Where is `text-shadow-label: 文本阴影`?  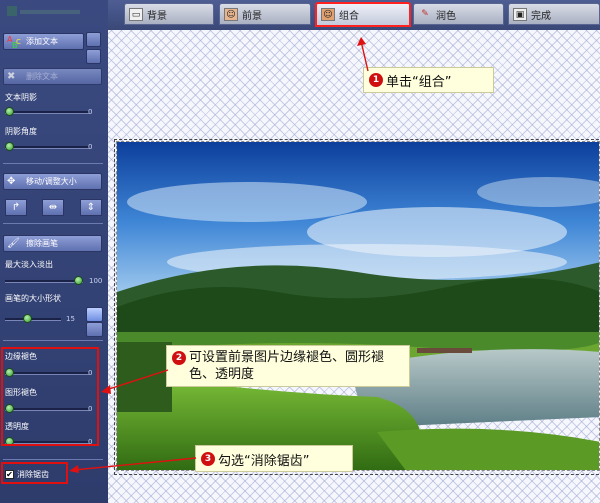
text-shadow-label: 文本阴影 is located at coordinates (21, 97).